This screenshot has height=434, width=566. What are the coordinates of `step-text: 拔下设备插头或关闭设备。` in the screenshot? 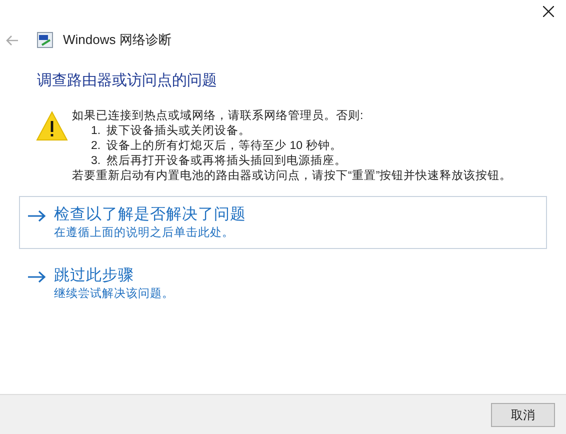 It's located at (178, 131).